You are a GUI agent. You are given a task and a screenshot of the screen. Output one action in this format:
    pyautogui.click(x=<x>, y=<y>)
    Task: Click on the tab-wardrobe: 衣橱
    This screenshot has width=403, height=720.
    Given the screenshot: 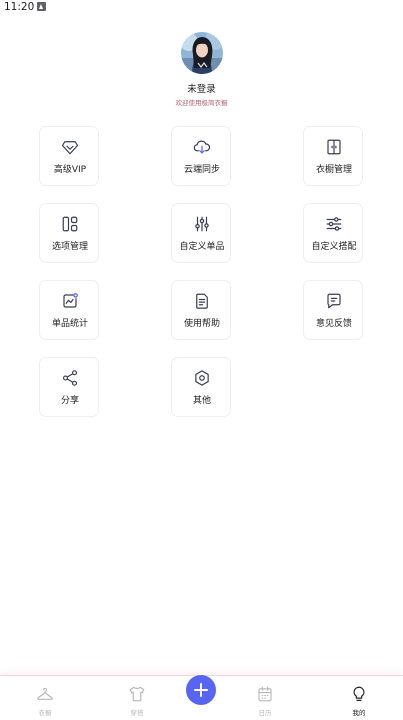 What is the action you would take?
    pyautogui.click(x=45, y=698)
    